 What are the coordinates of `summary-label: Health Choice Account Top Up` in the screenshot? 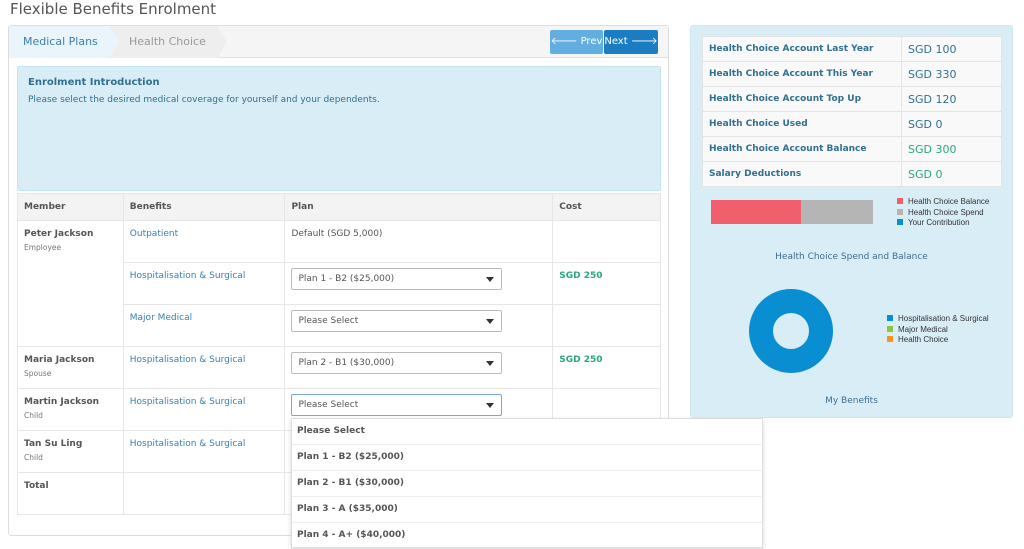 It's located at (802, 99).